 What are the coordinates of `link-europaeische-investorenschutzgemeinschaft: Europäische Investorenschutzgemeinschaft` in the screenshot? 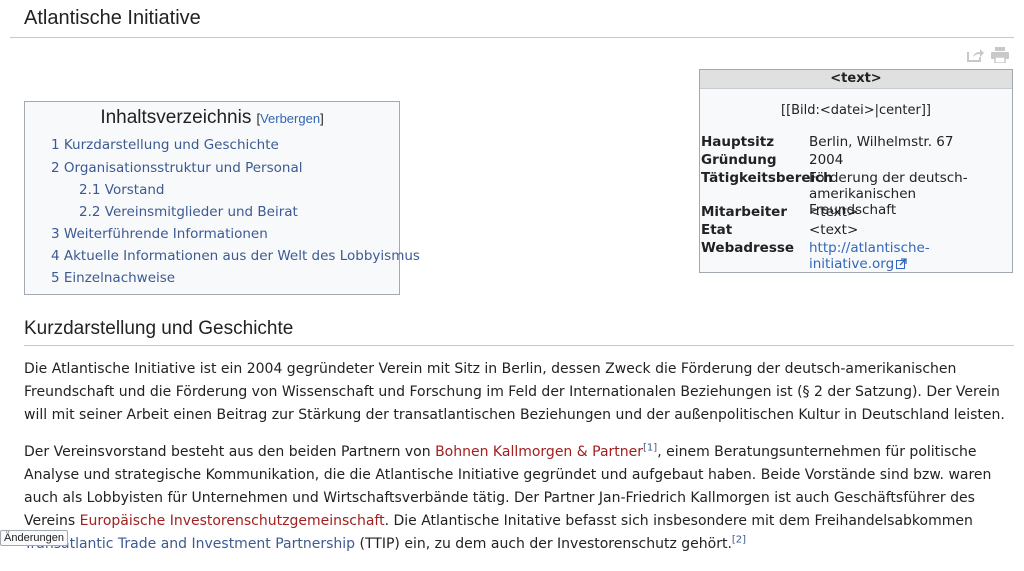 It's located at (232, 521).